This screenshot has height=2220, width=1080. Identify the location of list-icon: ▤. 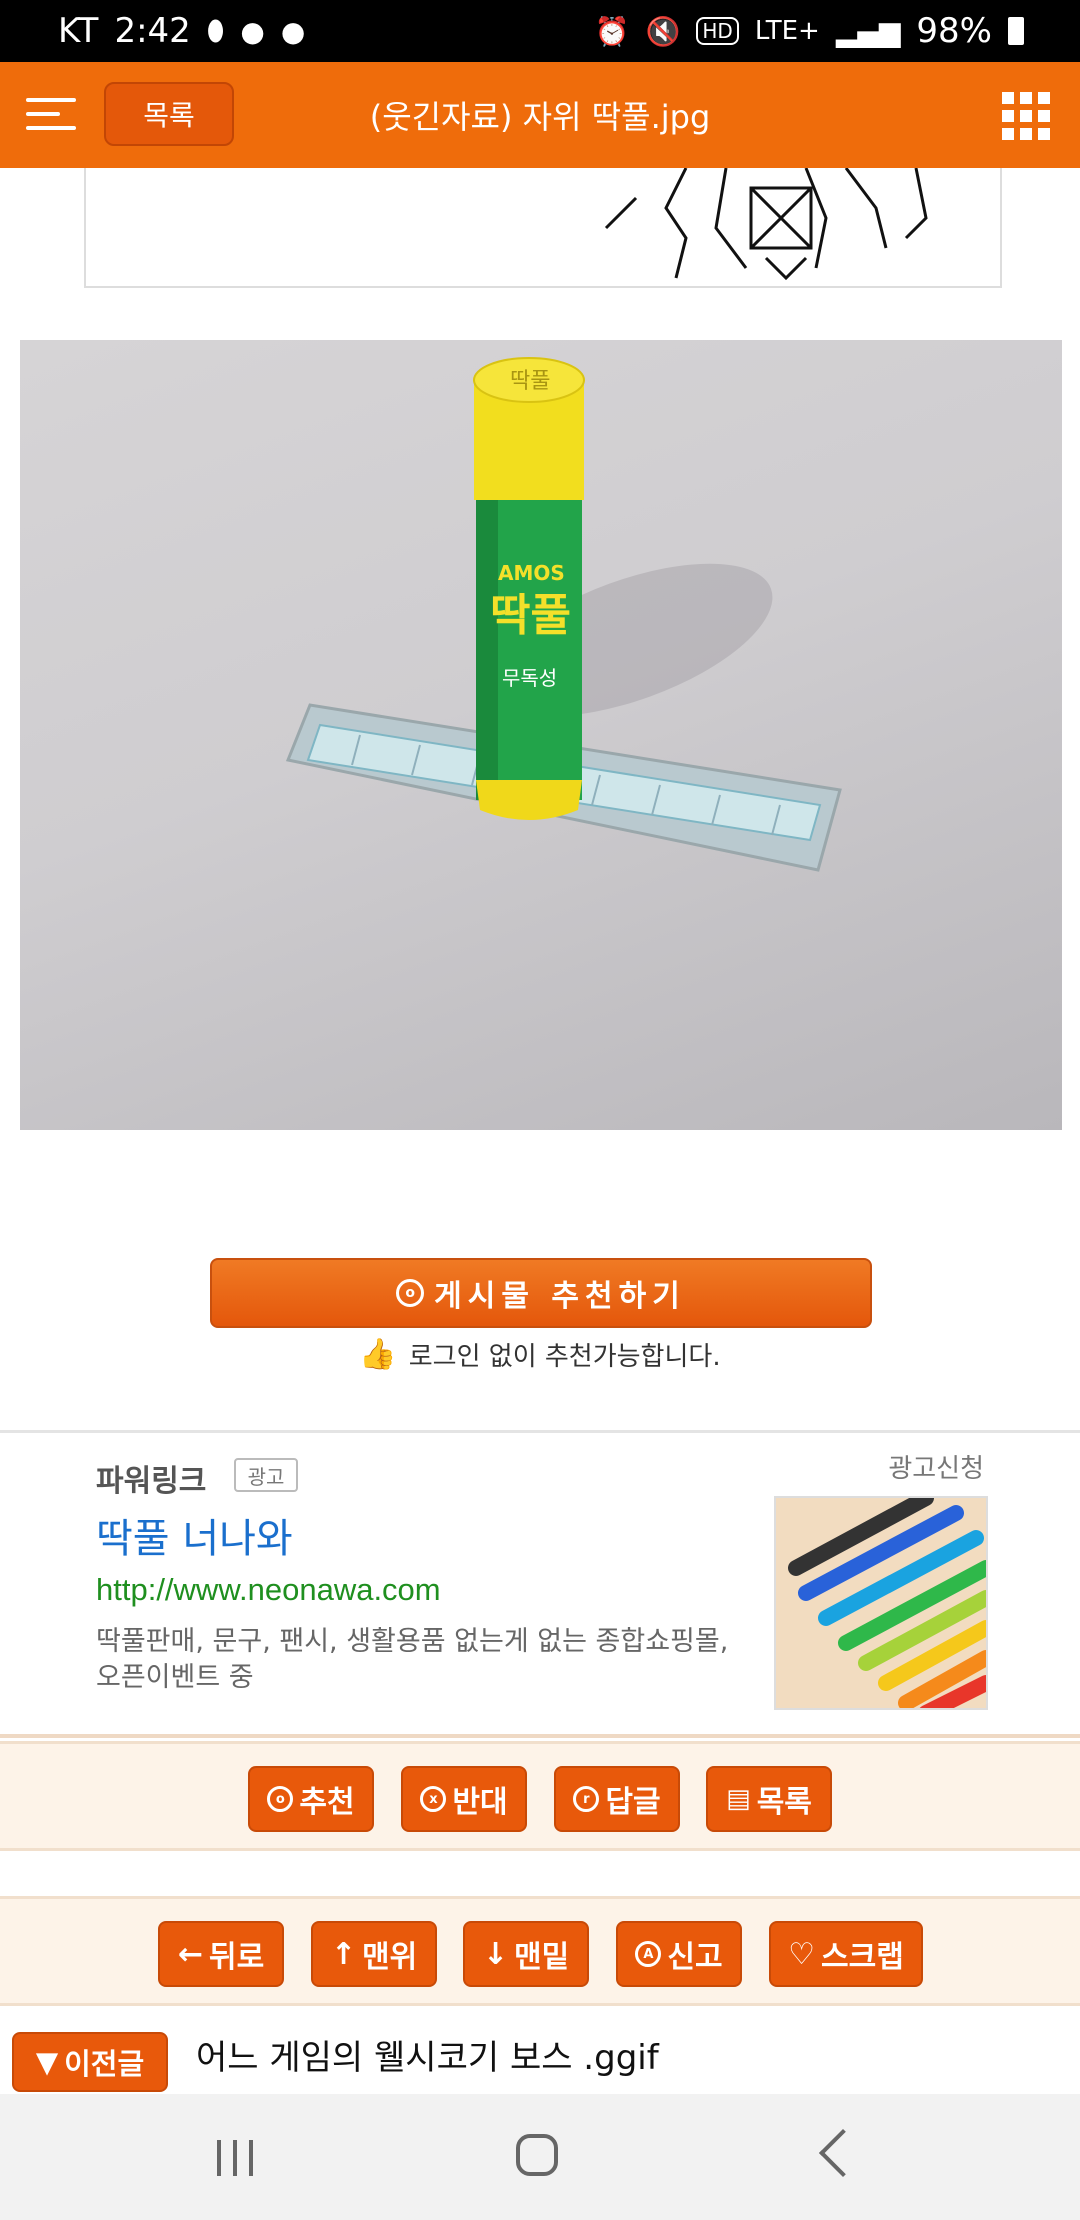
(738, 1799).